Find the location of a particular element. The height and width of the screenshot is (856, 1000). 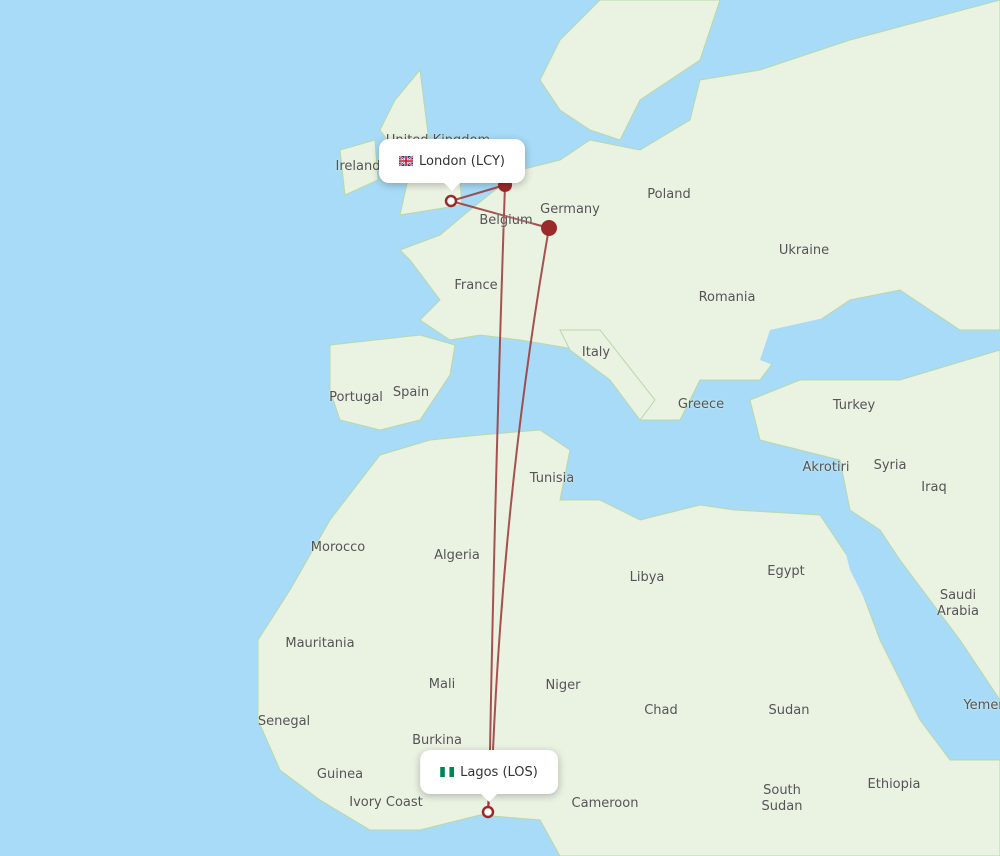

map-label: Turkey is located at coordinates (854, 405).